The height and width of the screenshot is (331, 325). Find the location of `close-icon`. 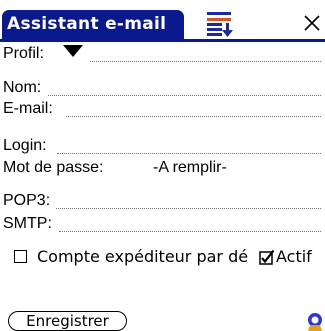

close-icon is located at coordinates (312, 23).